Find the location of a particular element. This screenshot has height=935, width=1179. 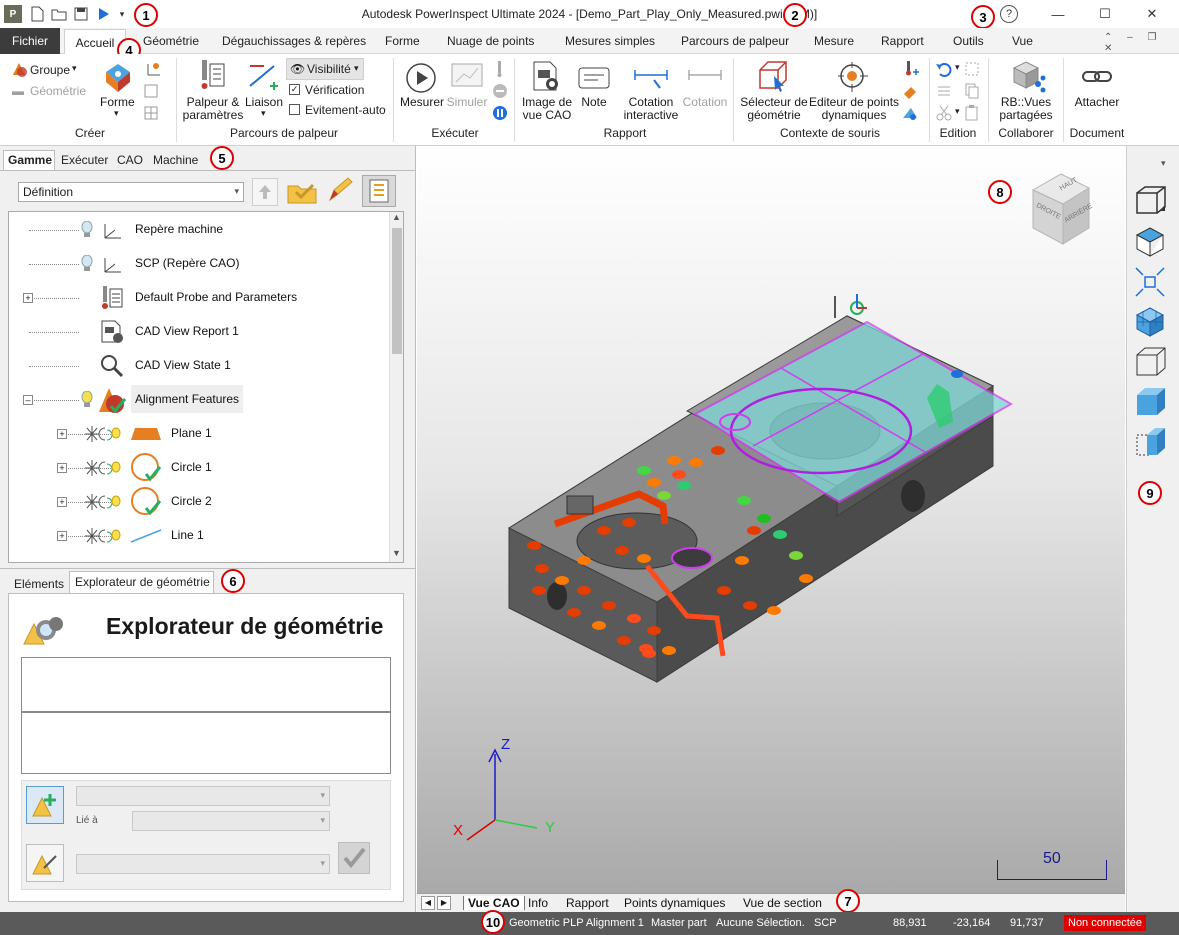

cut-dropdown-icon: ▾ is located at coordinates (957, 111).